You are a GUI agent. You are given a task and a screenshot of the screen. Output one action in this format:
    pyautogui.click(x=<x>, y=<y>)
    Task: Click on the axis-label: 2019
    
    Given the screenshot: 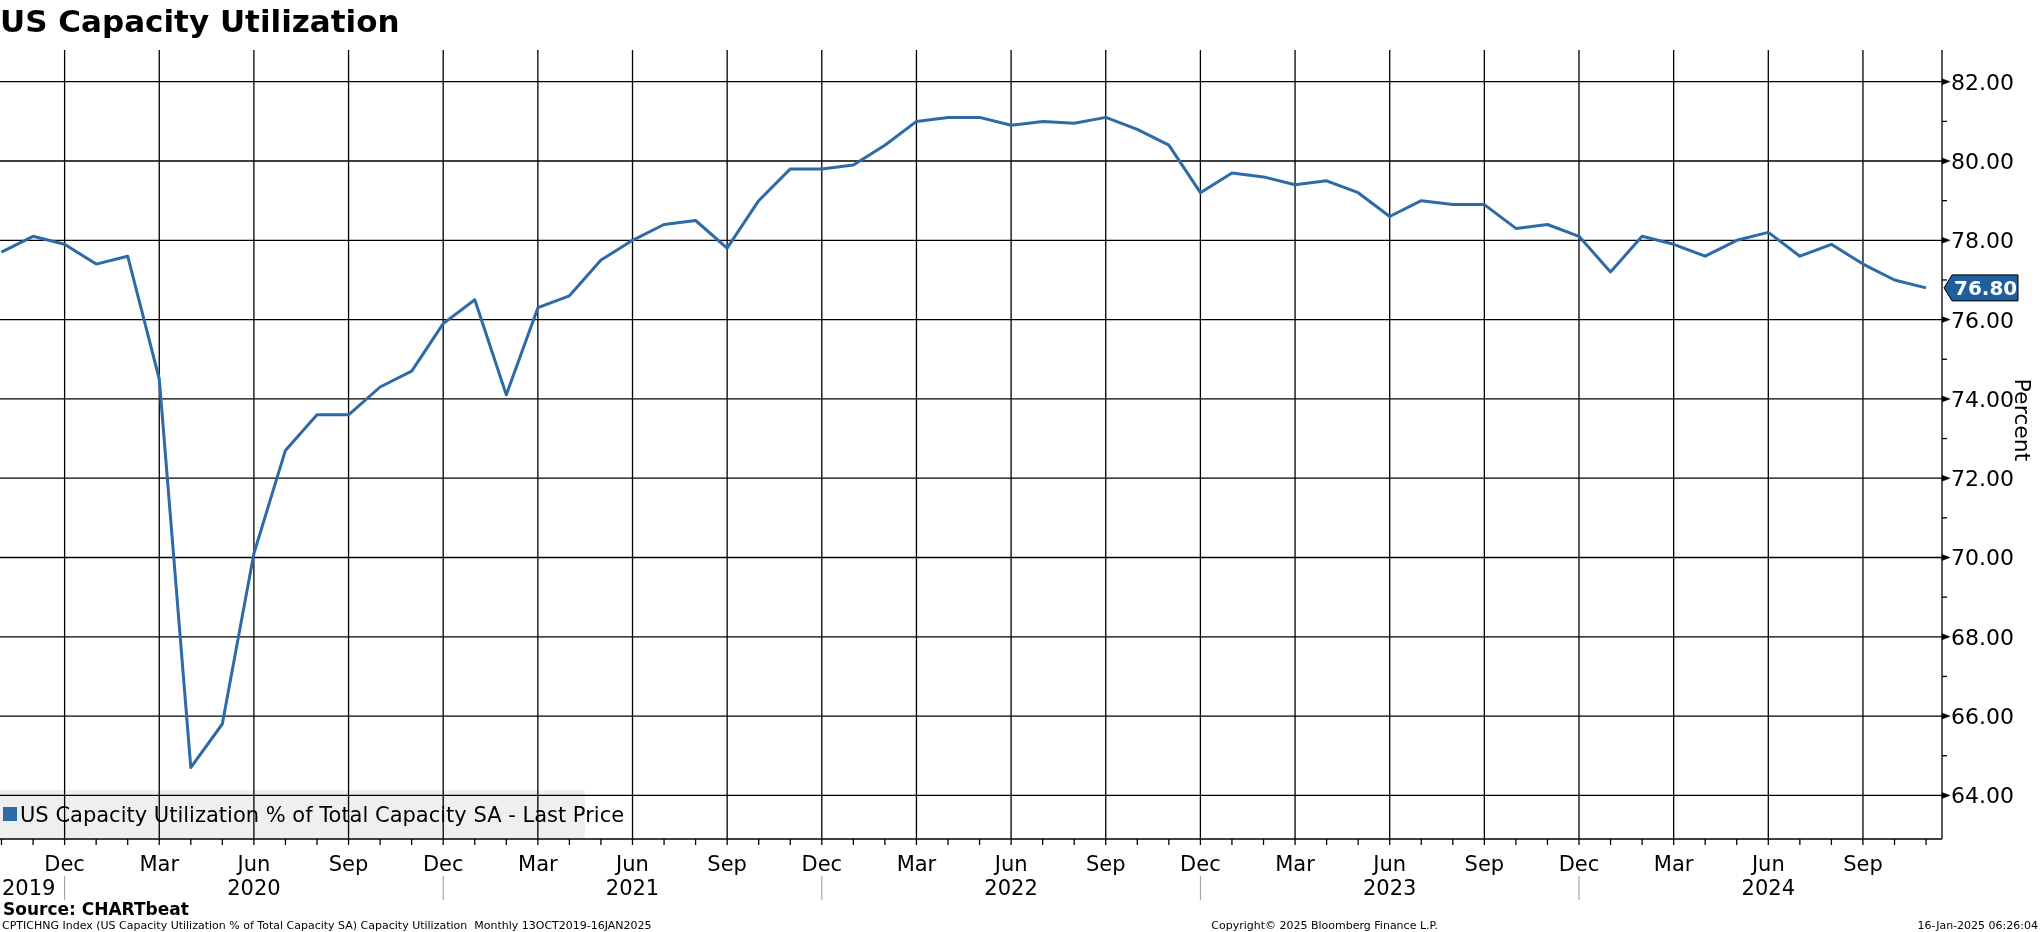 What is the action you would take?
    pyautogui.click(x=29, y=888)
    